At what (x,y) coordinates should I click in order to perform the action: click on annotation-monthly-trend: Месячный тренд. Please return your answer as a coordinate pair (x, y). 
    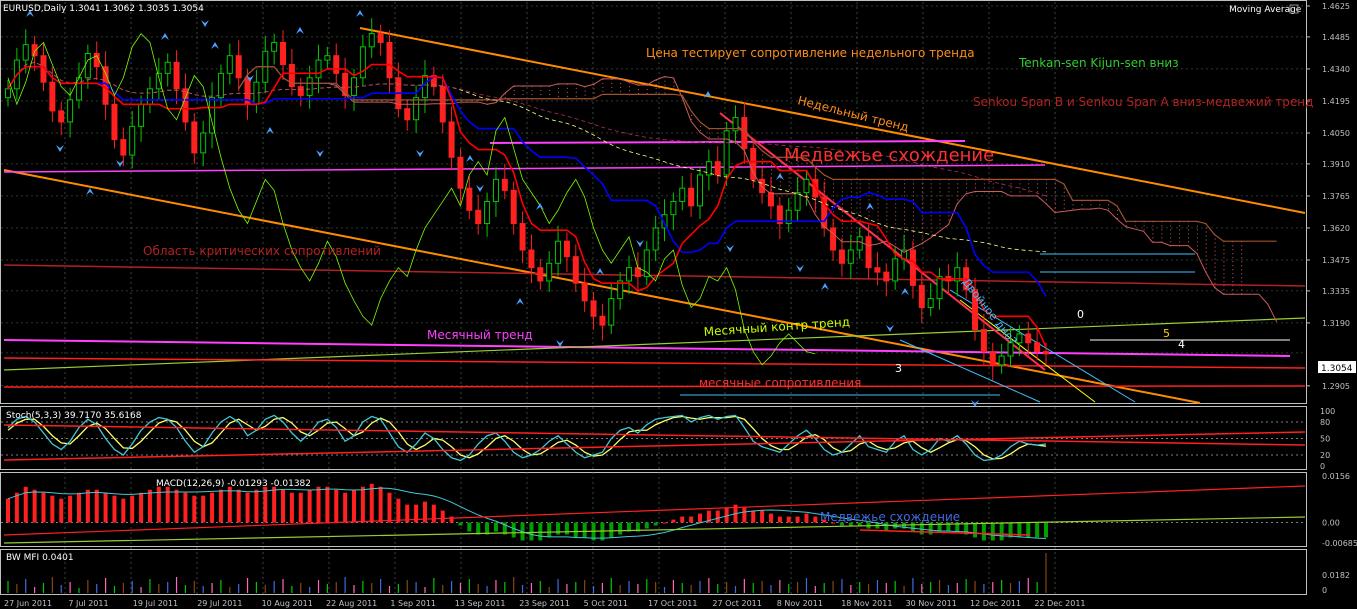
    Looking at the image, I should click on (480, 335).